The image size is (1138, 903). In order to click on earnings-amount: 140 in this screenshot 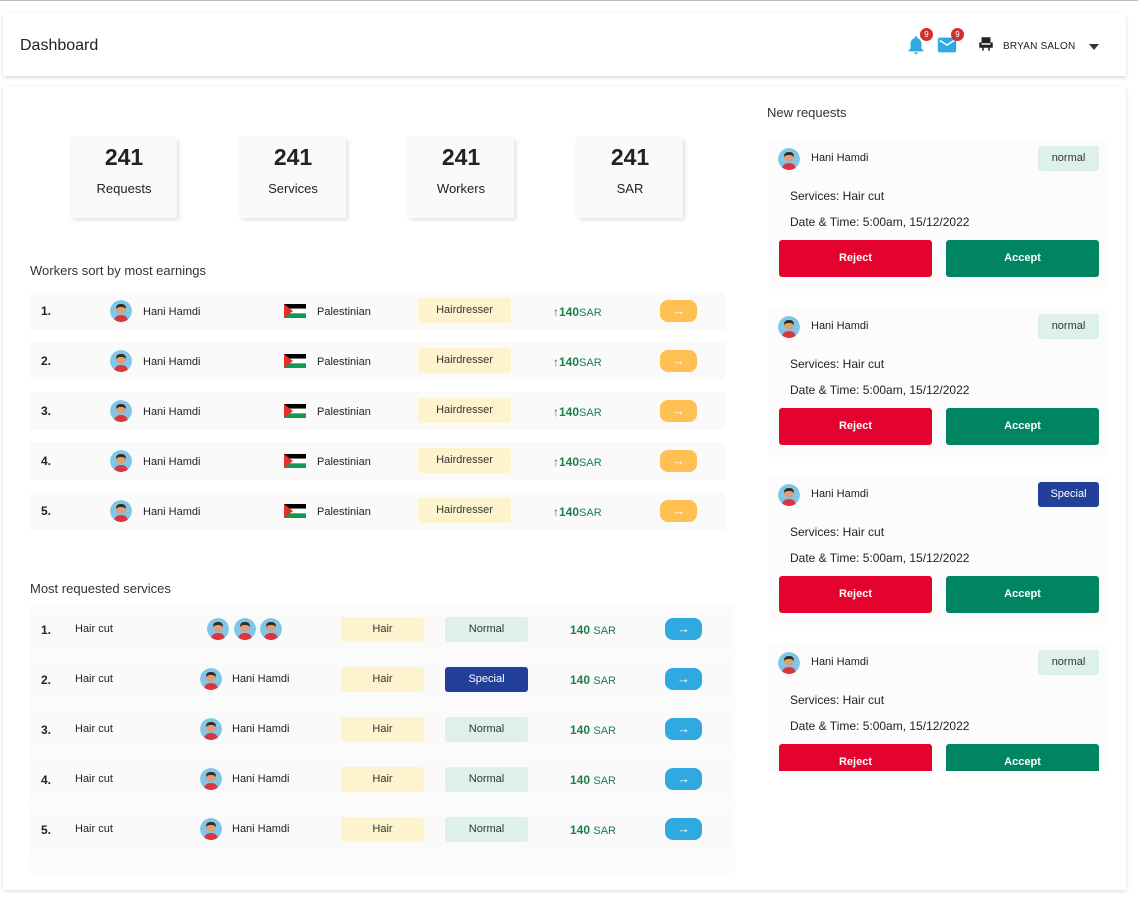, I will do `click(569, 412)`.